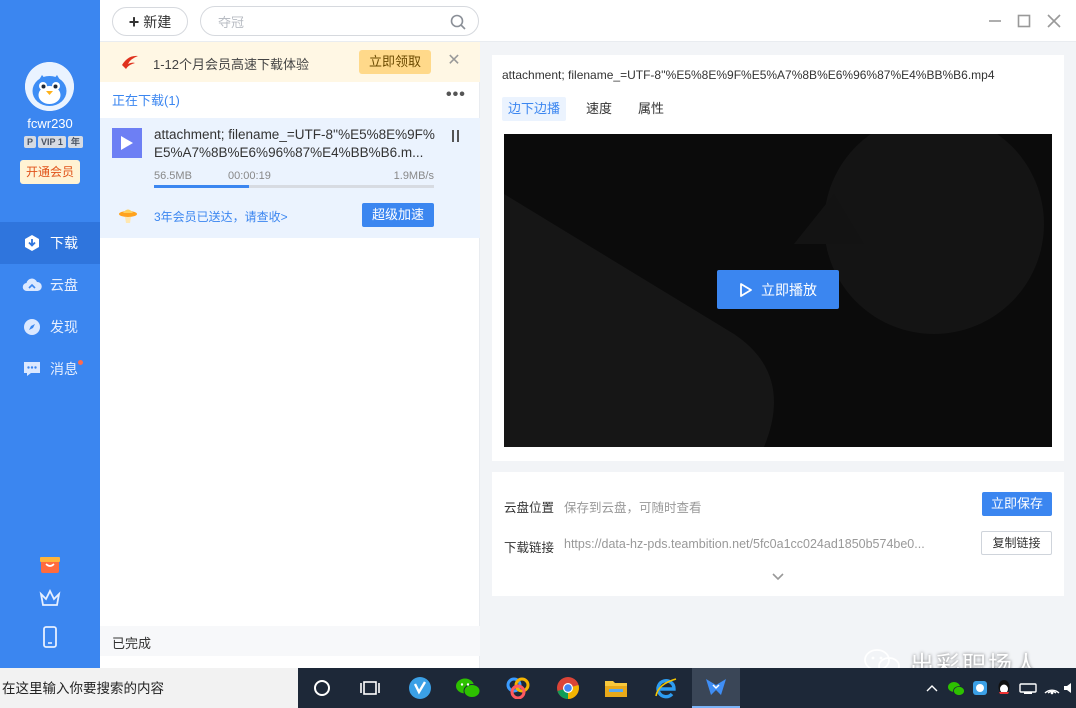 This screenshot has width=1076, height=708. What do you see at coordinates (130, 64) in the screenshot?
I see `speed-bird-icon` at bounding box center [130, 64].